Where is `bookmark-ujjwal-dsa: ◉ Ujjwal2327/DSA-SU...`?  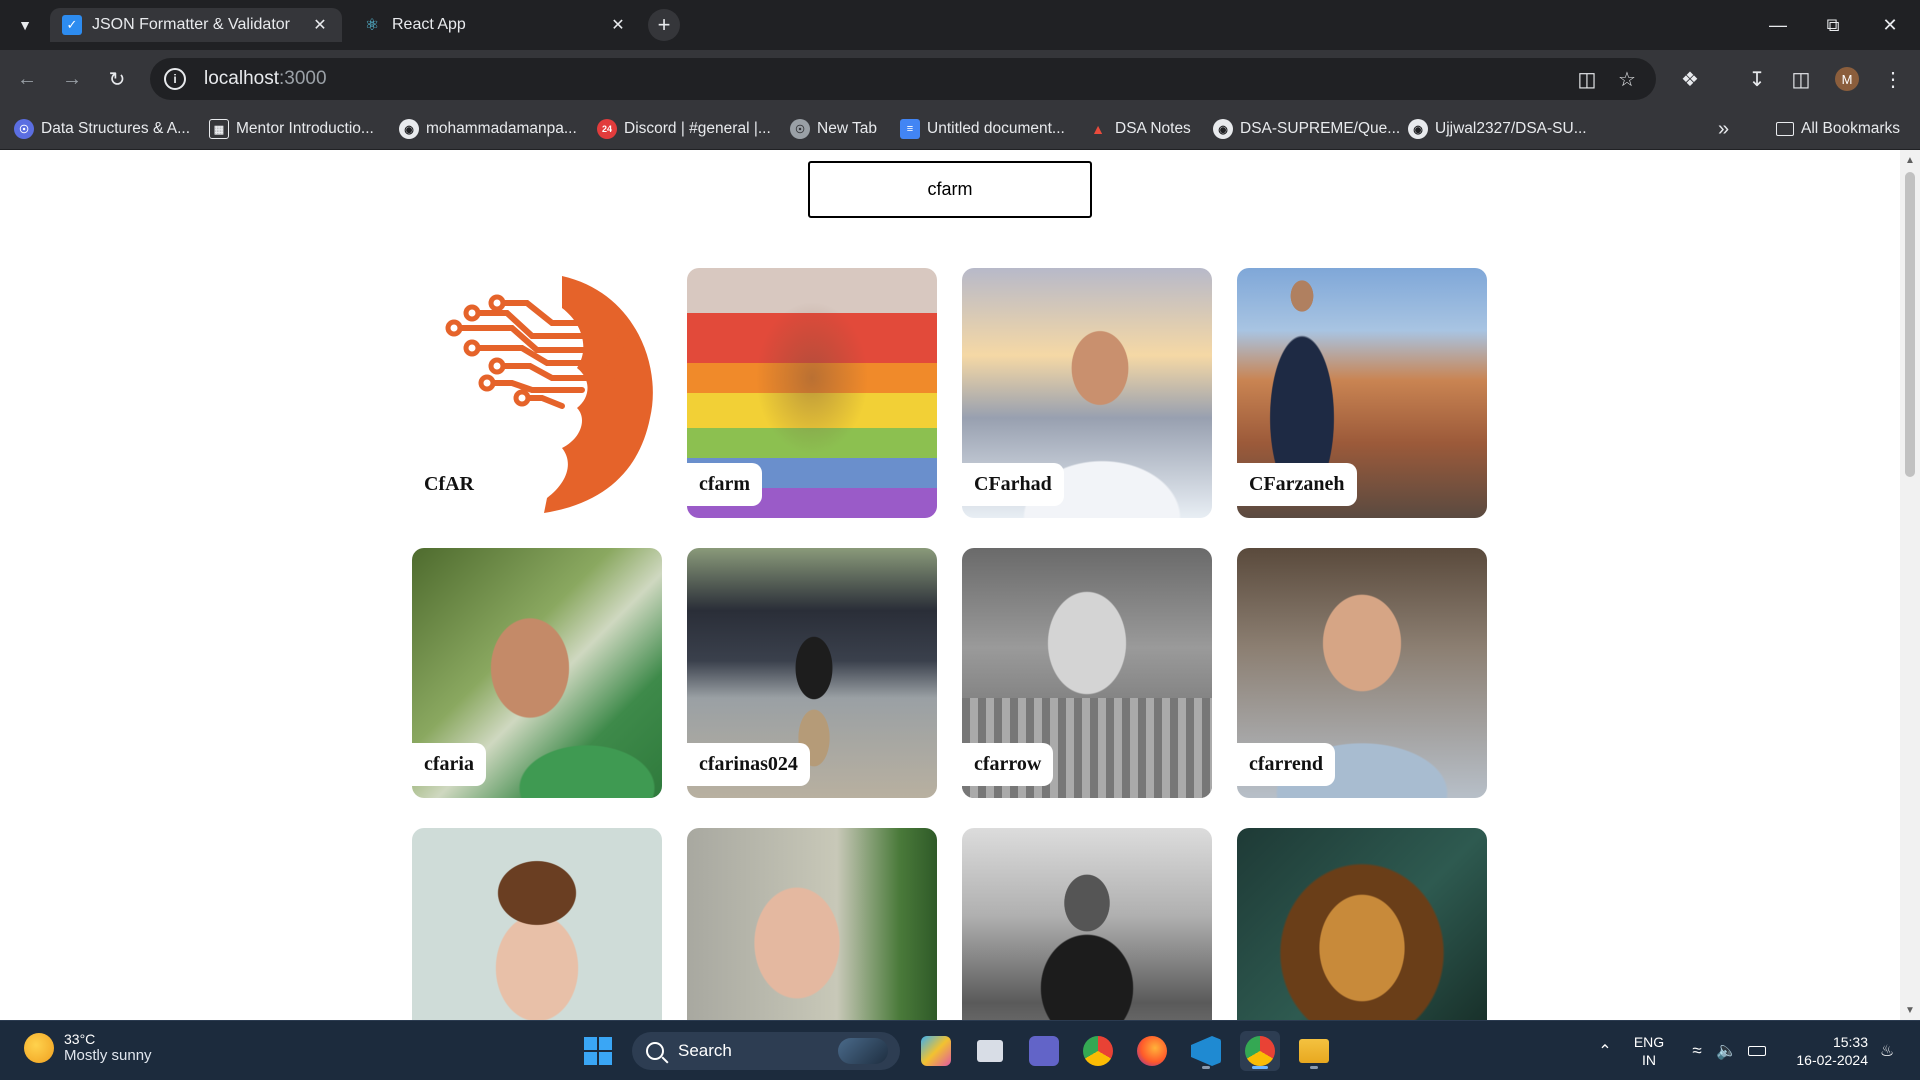
bookmark-ujjwal-dsa: ◉ Ujjwal2327/DSA-SU... is located at coordinates (1497, 129).